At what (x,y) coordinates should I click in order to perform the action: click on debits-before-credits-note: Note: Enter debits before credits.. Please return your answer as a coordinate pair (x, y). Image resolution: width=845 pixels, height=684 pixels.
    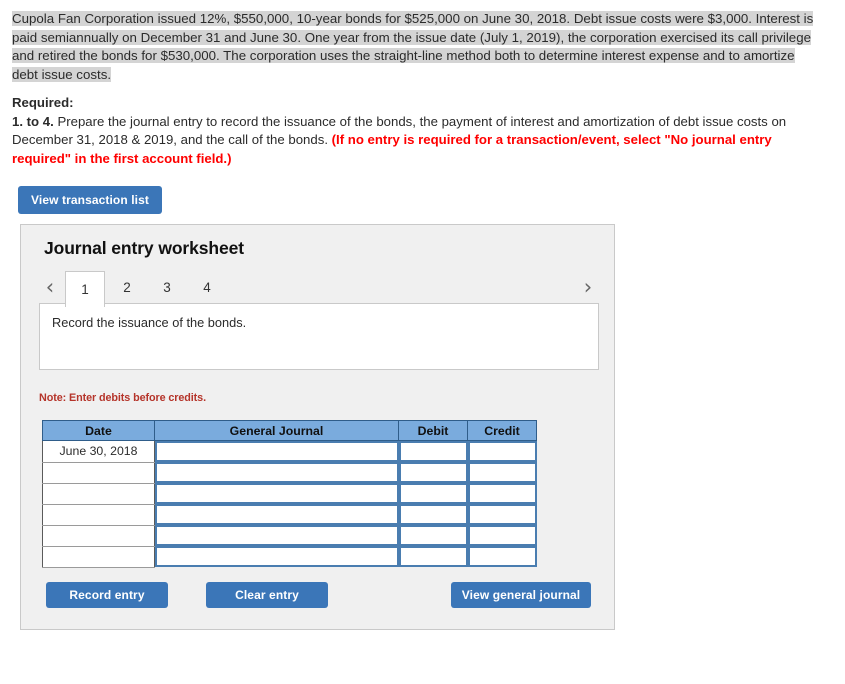
    Looking at the image, I should click on (122, 398).